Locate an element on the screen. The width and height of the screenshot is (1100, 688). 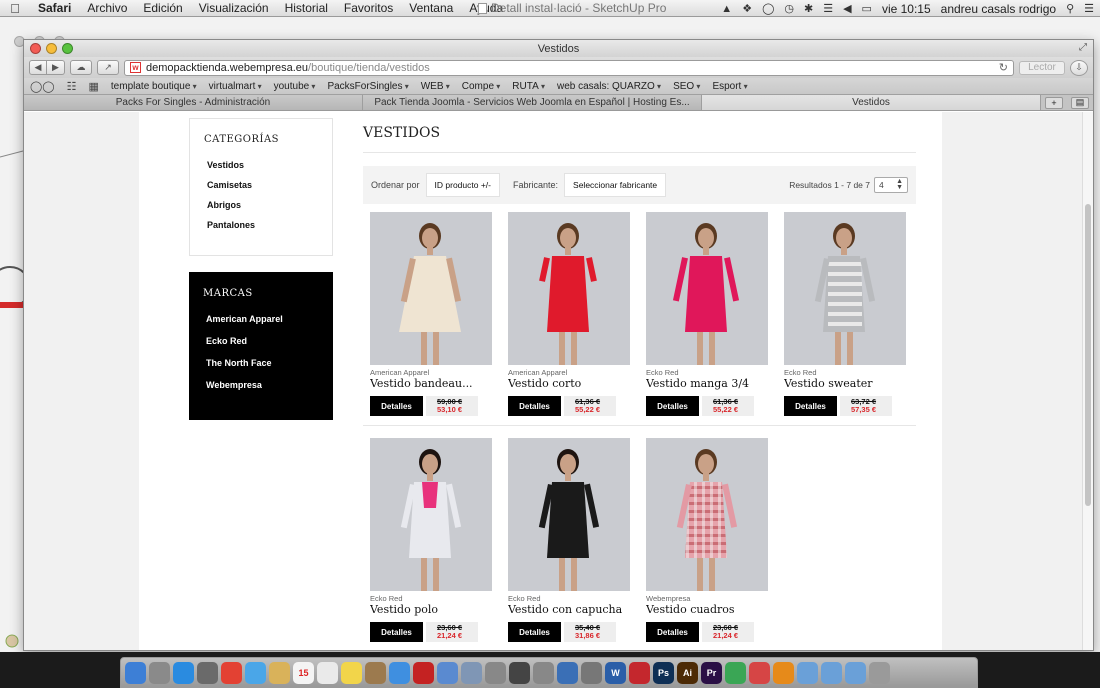
title-bar: Vestidos ⤢ is located at coordinates (558, 48).